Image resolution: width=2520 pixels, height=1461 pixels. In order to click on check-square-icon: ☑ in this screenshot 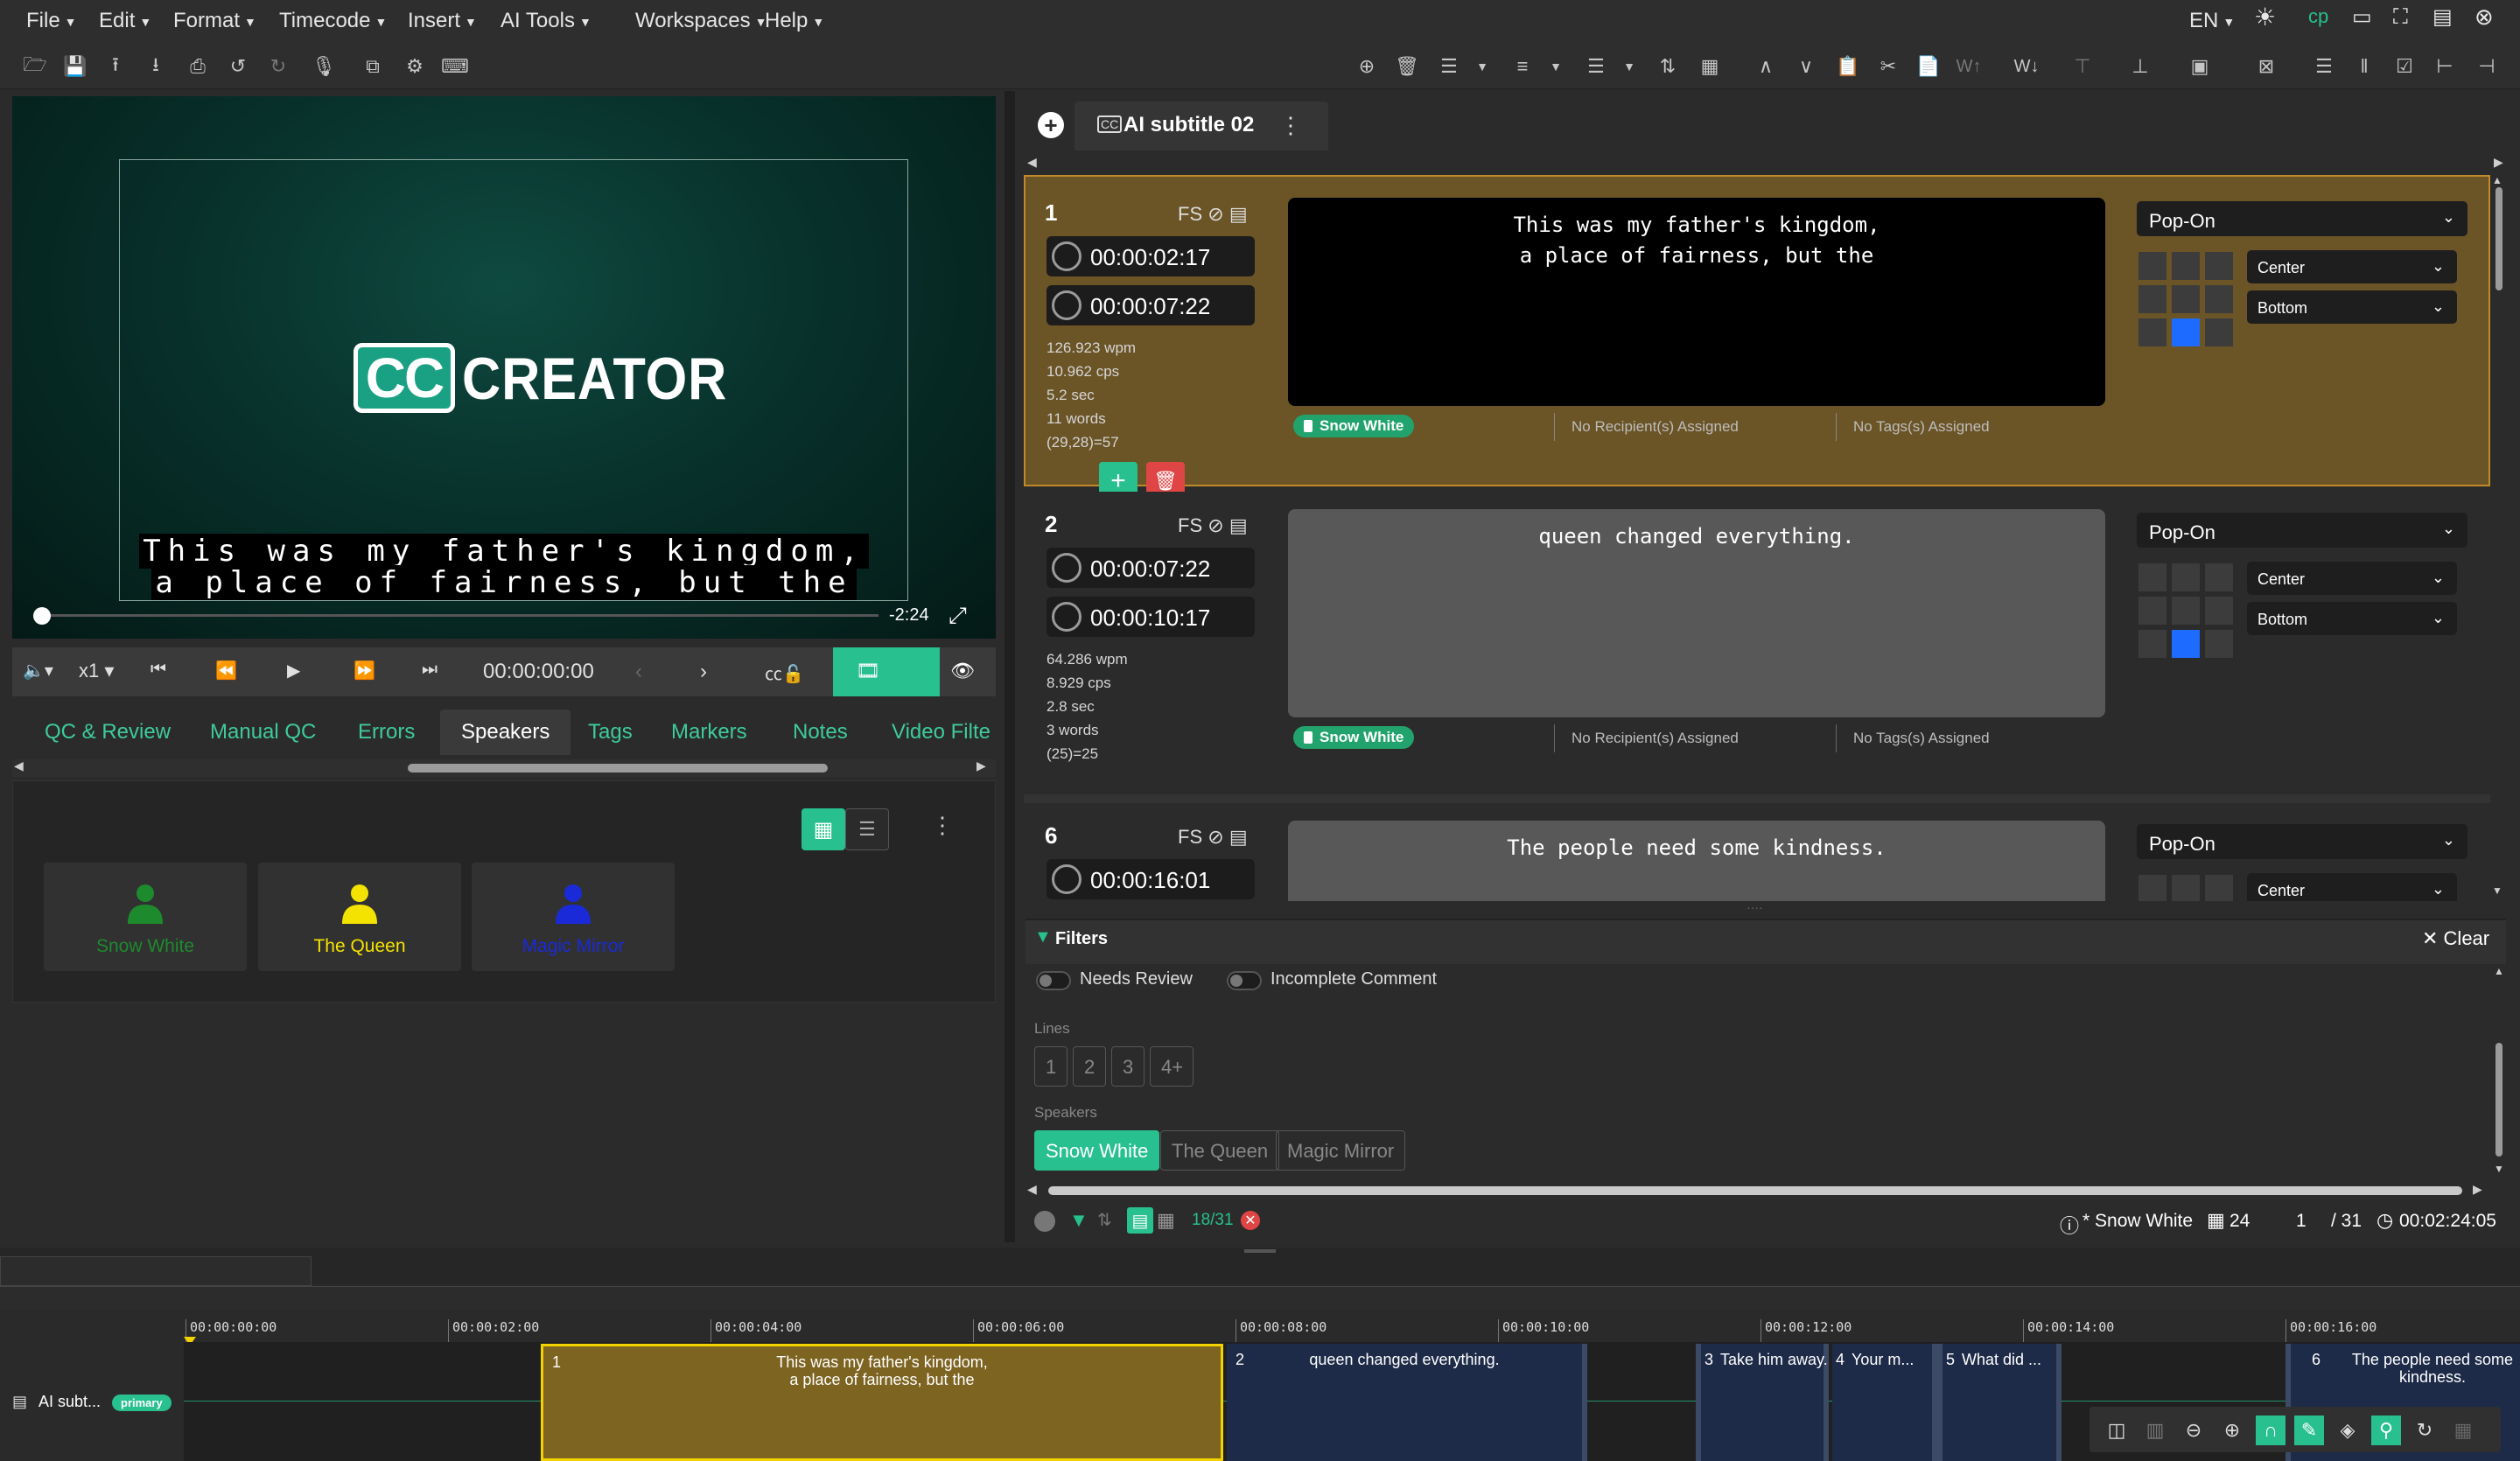, I will do `click(2404, 67)`.